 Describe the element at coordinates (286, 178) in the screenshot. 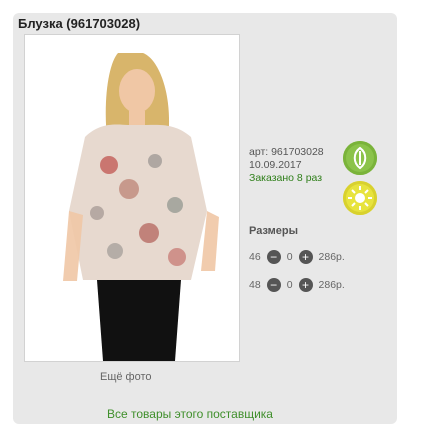

I see `ordered-count: Заказано 8 раз` at that location.